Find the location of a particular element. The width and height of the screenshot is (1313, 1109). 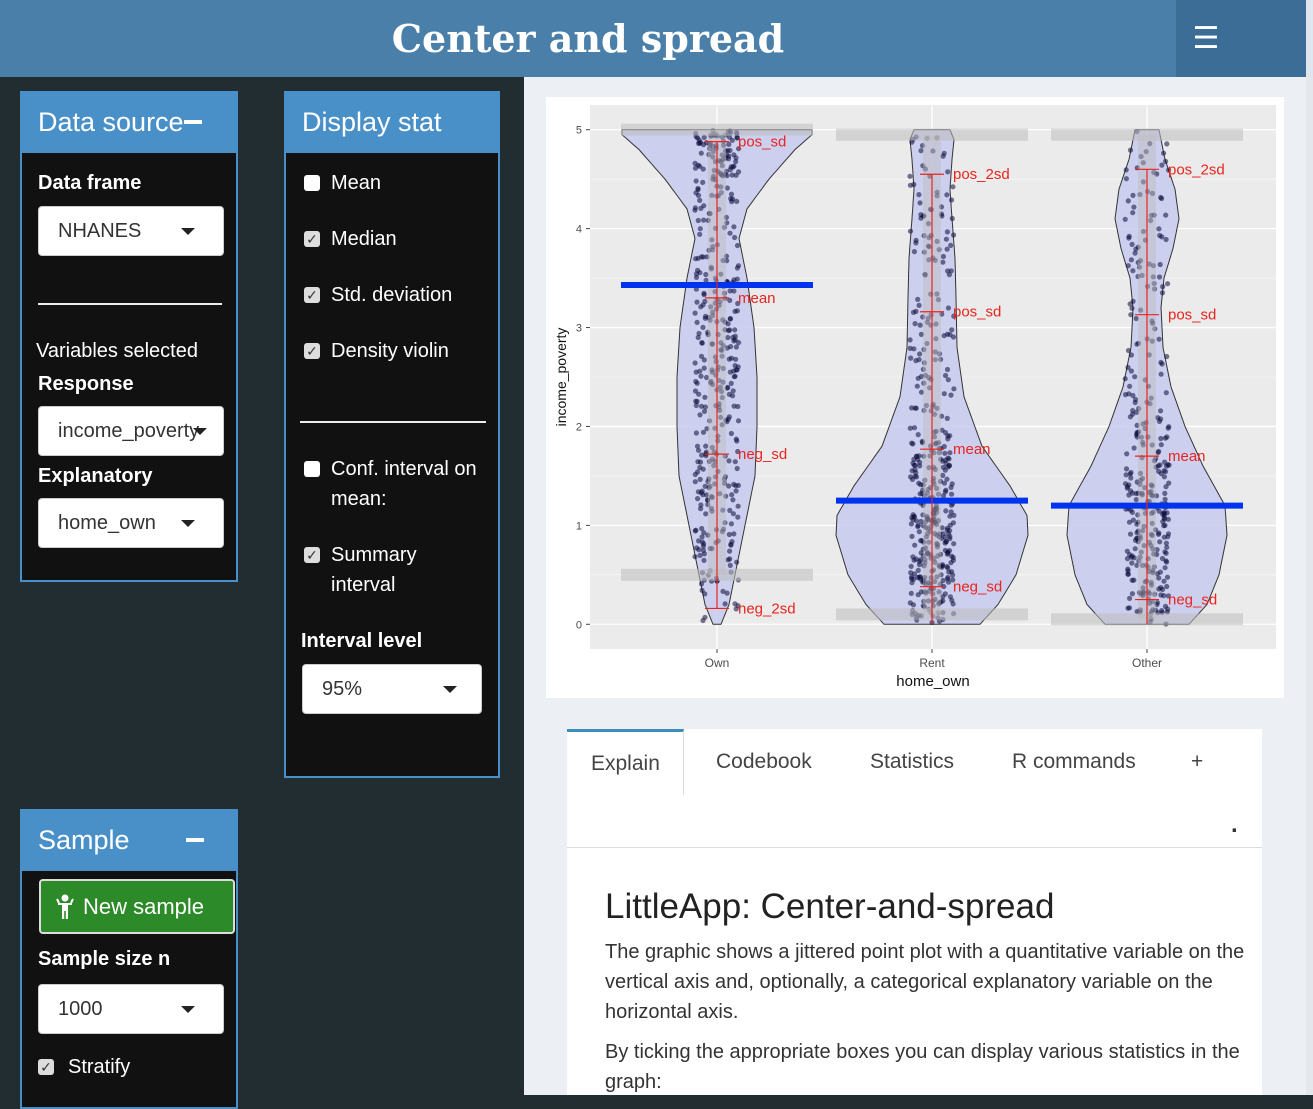

tab-r-commands: R commands is located at coordinates (1074, 762).